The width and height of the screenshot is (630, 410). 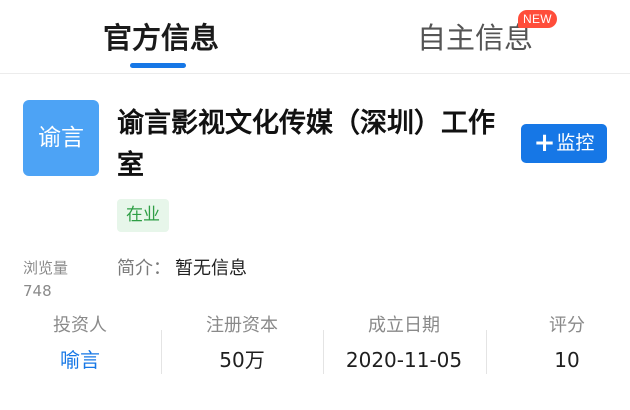 What do you see at coordinates (567, 360) in the screenshot?
I see `stat-value: 10` at bounding box center [567, 360].